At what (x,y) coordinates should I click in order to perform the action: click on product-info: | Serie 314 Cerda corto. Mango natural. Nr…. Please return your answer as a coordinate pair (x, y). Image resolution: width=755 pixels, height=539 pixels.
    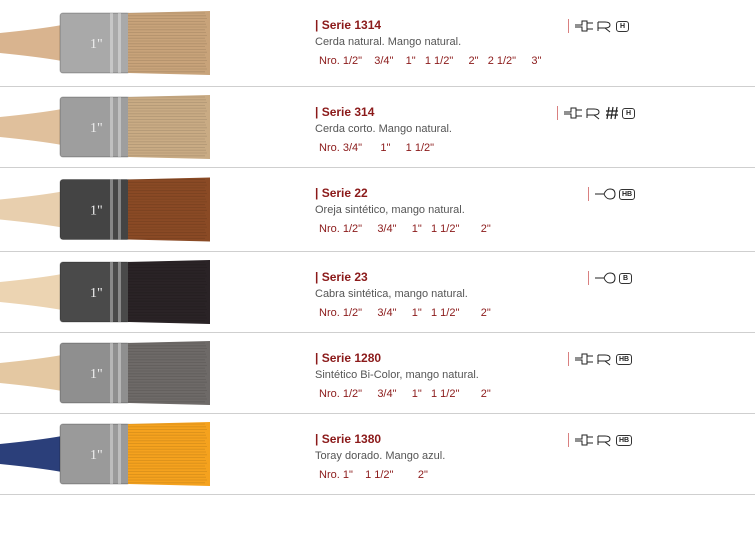
    Looking at the image, I should click on (383, 130).